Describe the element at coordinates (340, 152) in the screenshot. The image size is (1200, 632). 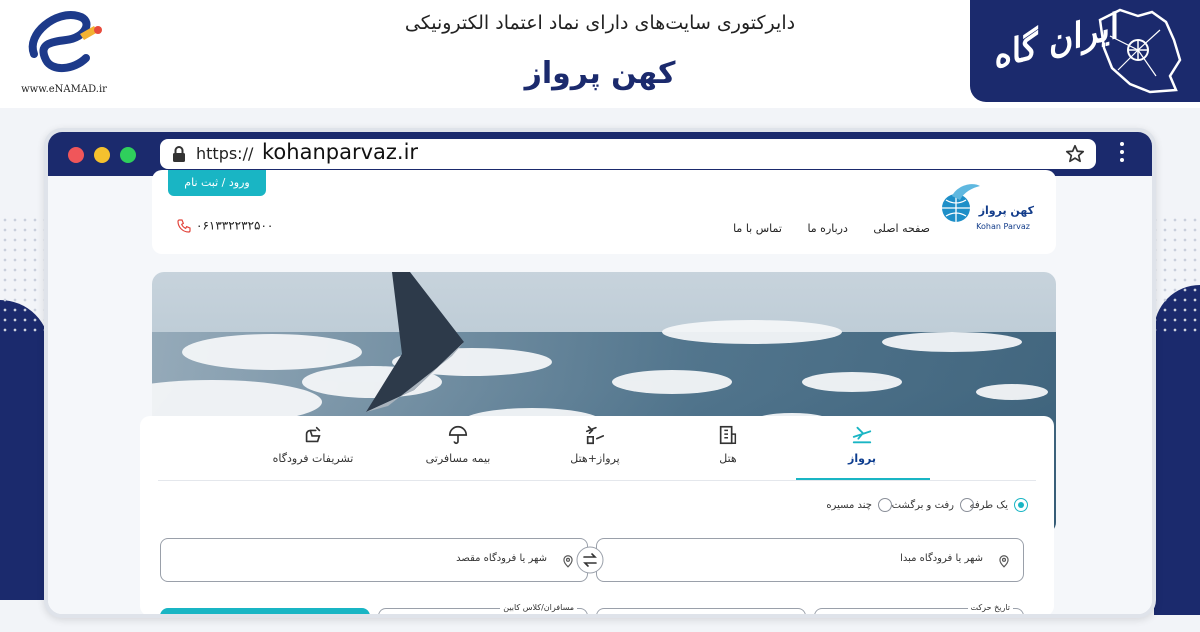
I see `url-domain: kohanparvaz.ir` at that location.